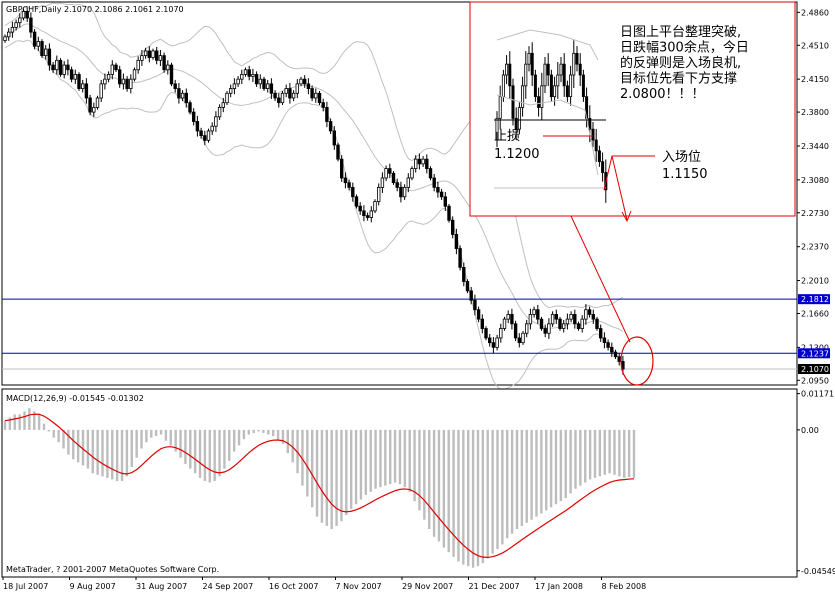  What do you see at coordinates (678, 79) in the screenshot?
I see `annotation-text-line: 目标位先看下方支撑` at bounding box center [678, 79].